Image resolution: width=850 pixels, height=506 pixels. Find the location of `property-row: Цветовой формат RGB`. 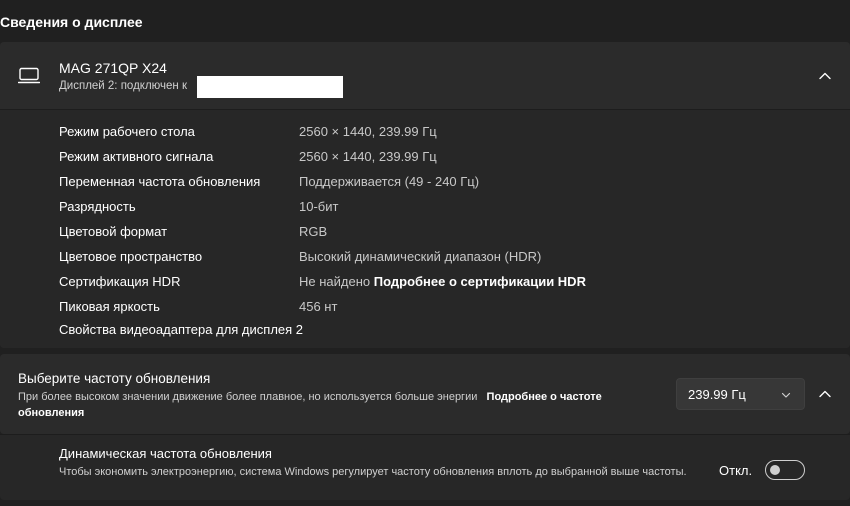

property-row: Цветовой формат RGB is located at coordinates (425, 232).